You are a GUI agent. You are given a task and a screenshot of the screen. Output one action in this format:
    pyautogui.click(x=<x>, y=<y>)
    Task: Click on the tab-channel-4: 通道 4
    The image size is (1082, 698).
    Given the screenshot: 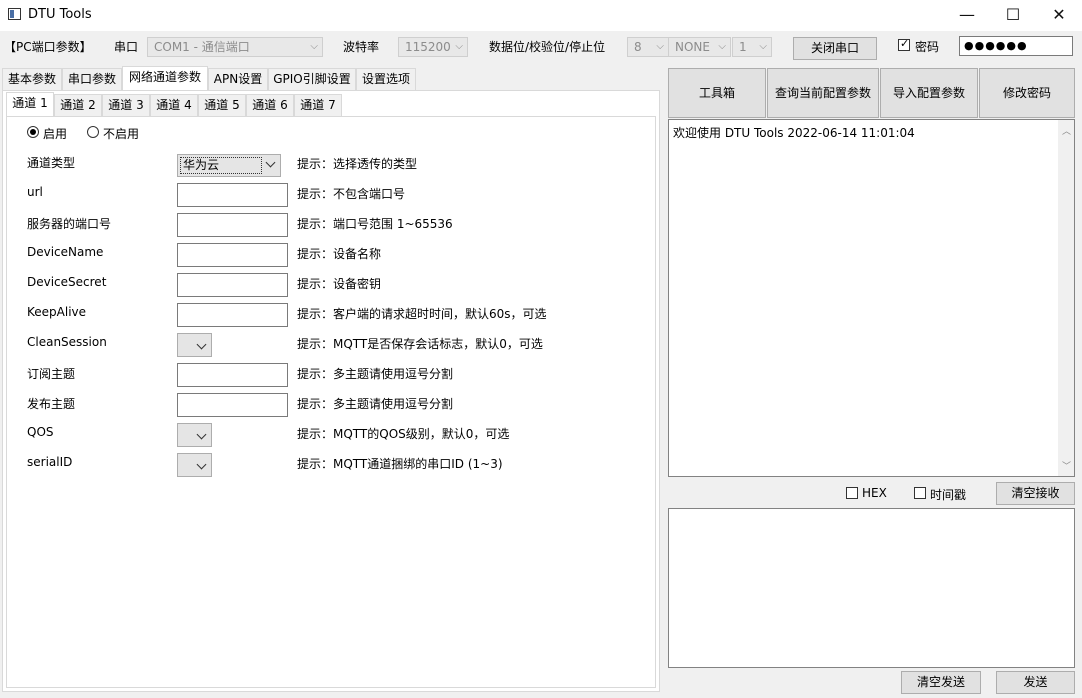 What is the action you would take?
    pyautogui.click(x=174, y=105)
    